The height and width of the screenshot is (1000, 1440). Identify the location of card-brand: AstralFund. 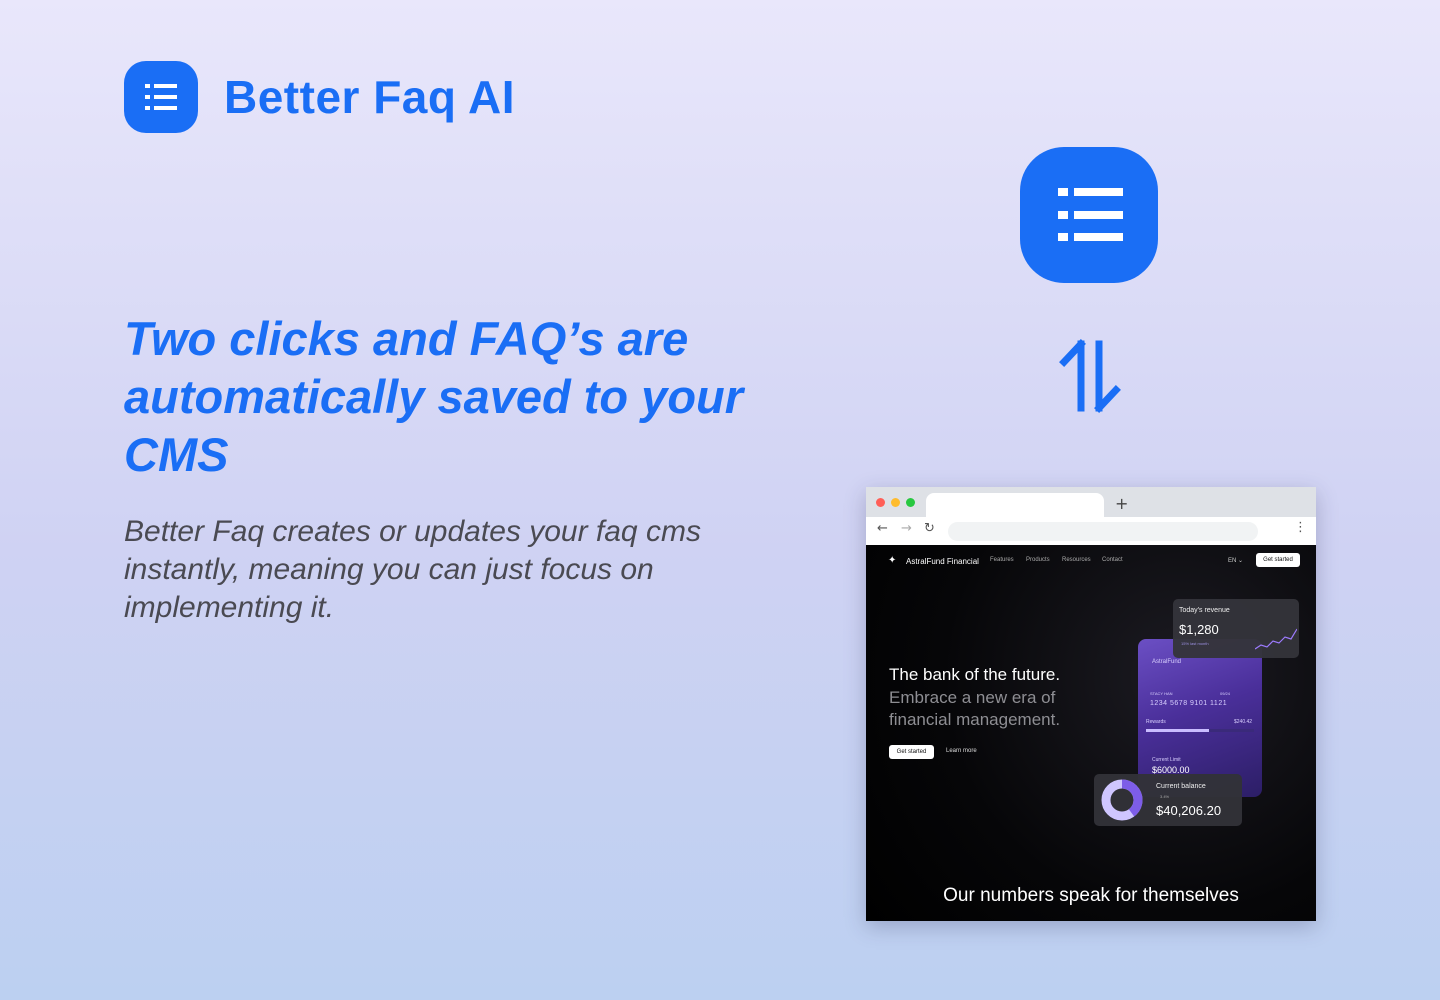
(1167, 662).